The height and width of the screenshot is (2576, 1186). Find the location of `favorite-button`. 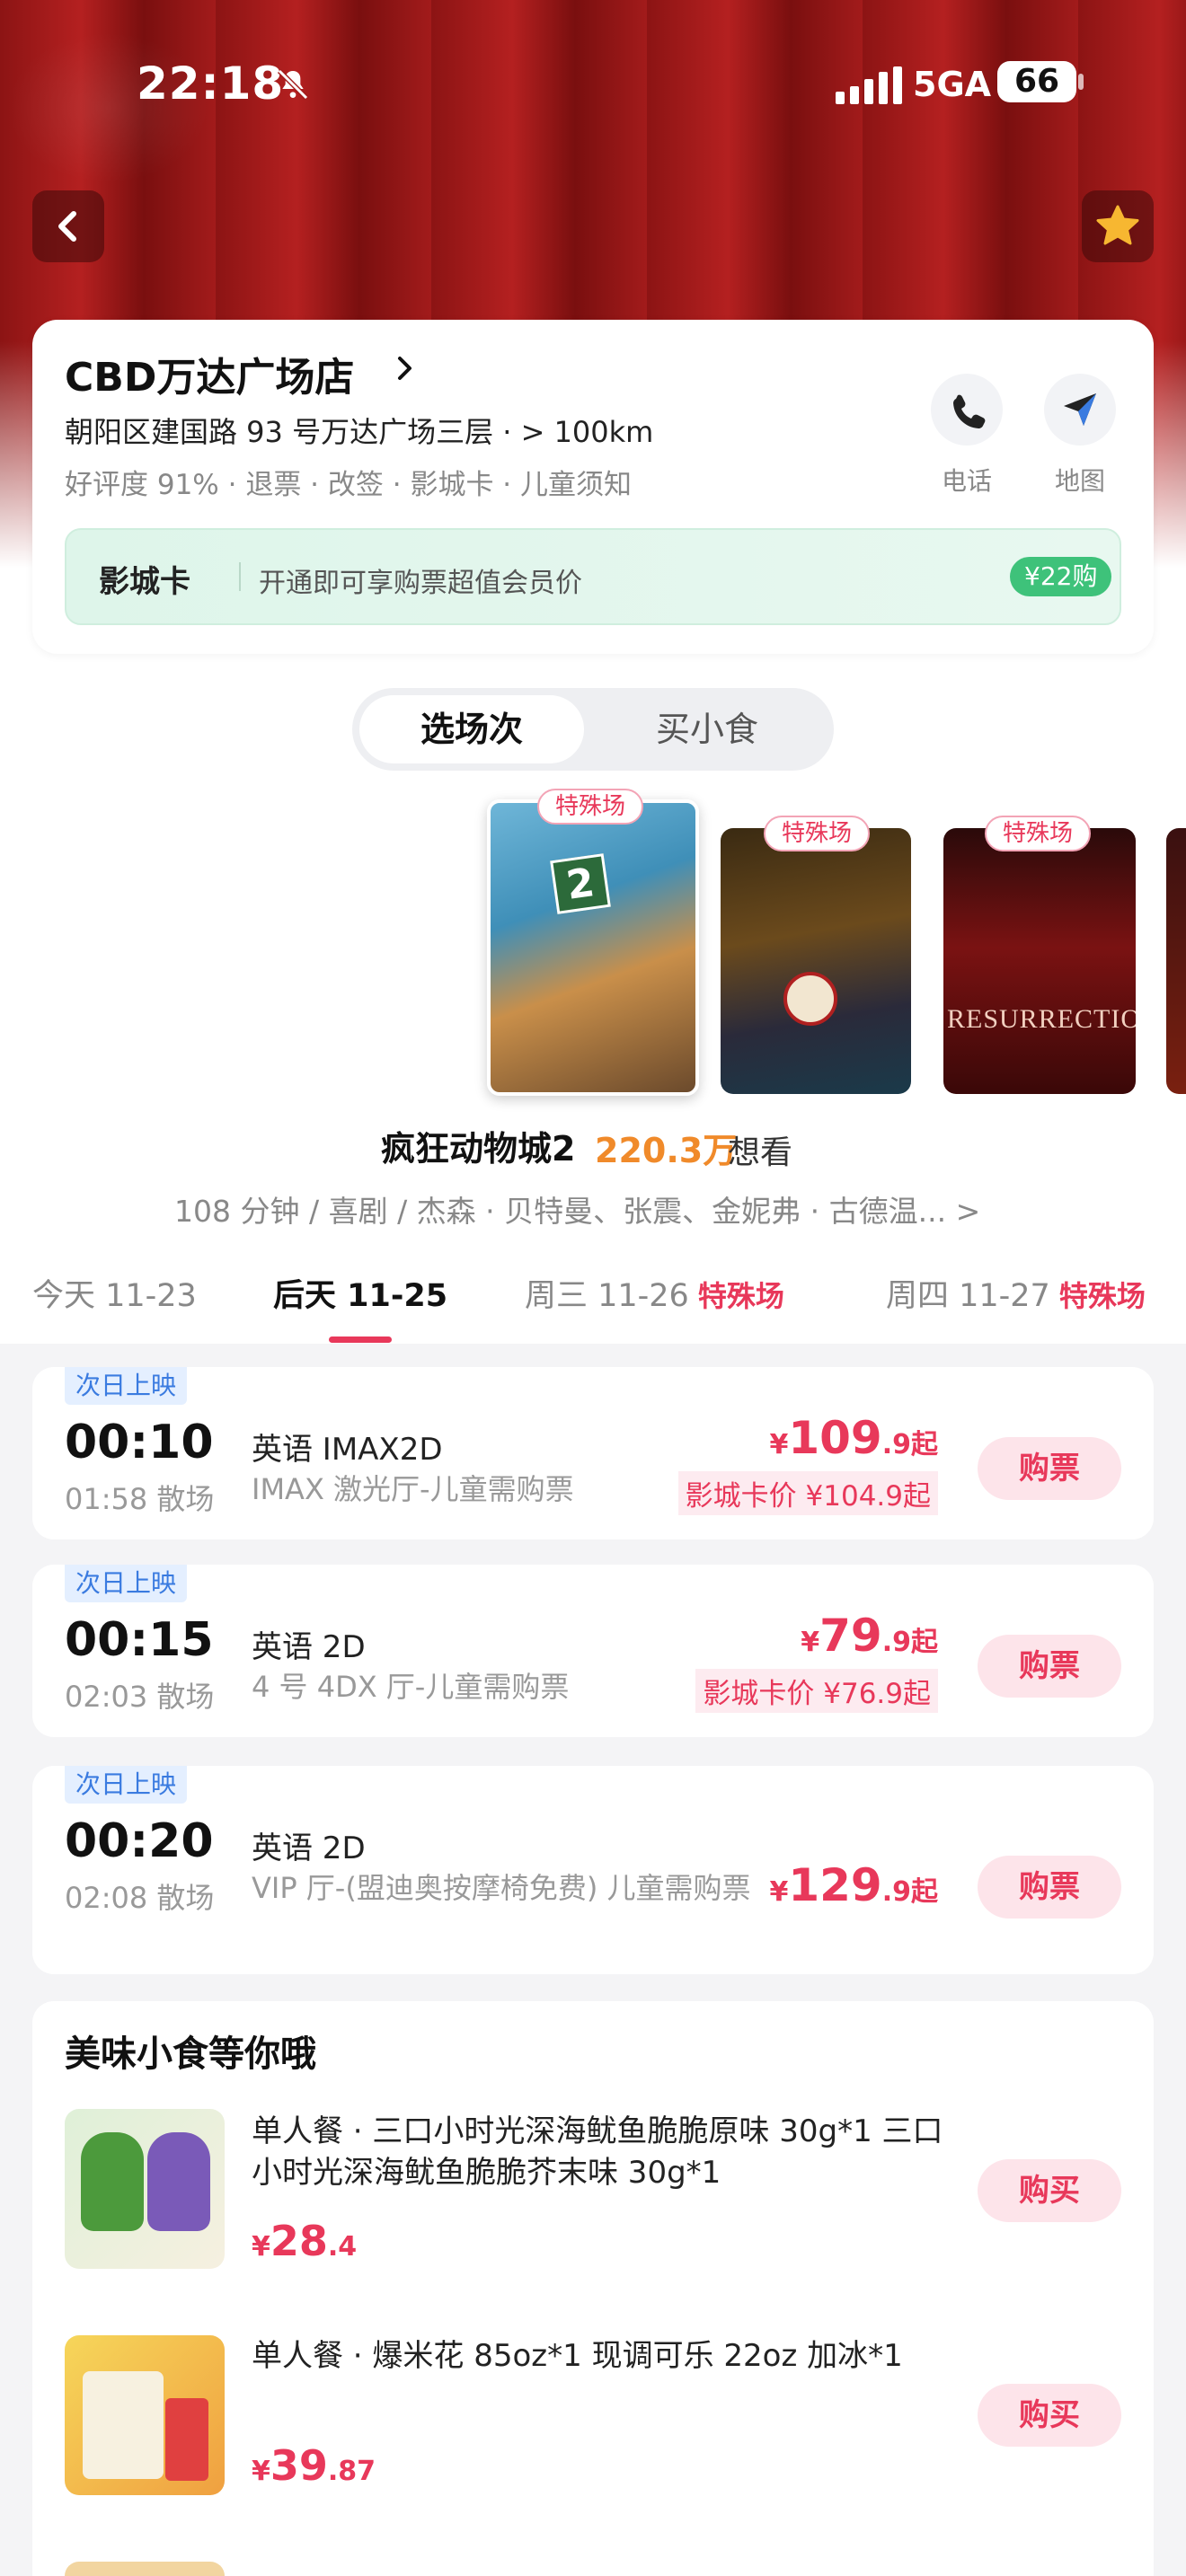

favorite-button is located at coordinates (1118, 226).